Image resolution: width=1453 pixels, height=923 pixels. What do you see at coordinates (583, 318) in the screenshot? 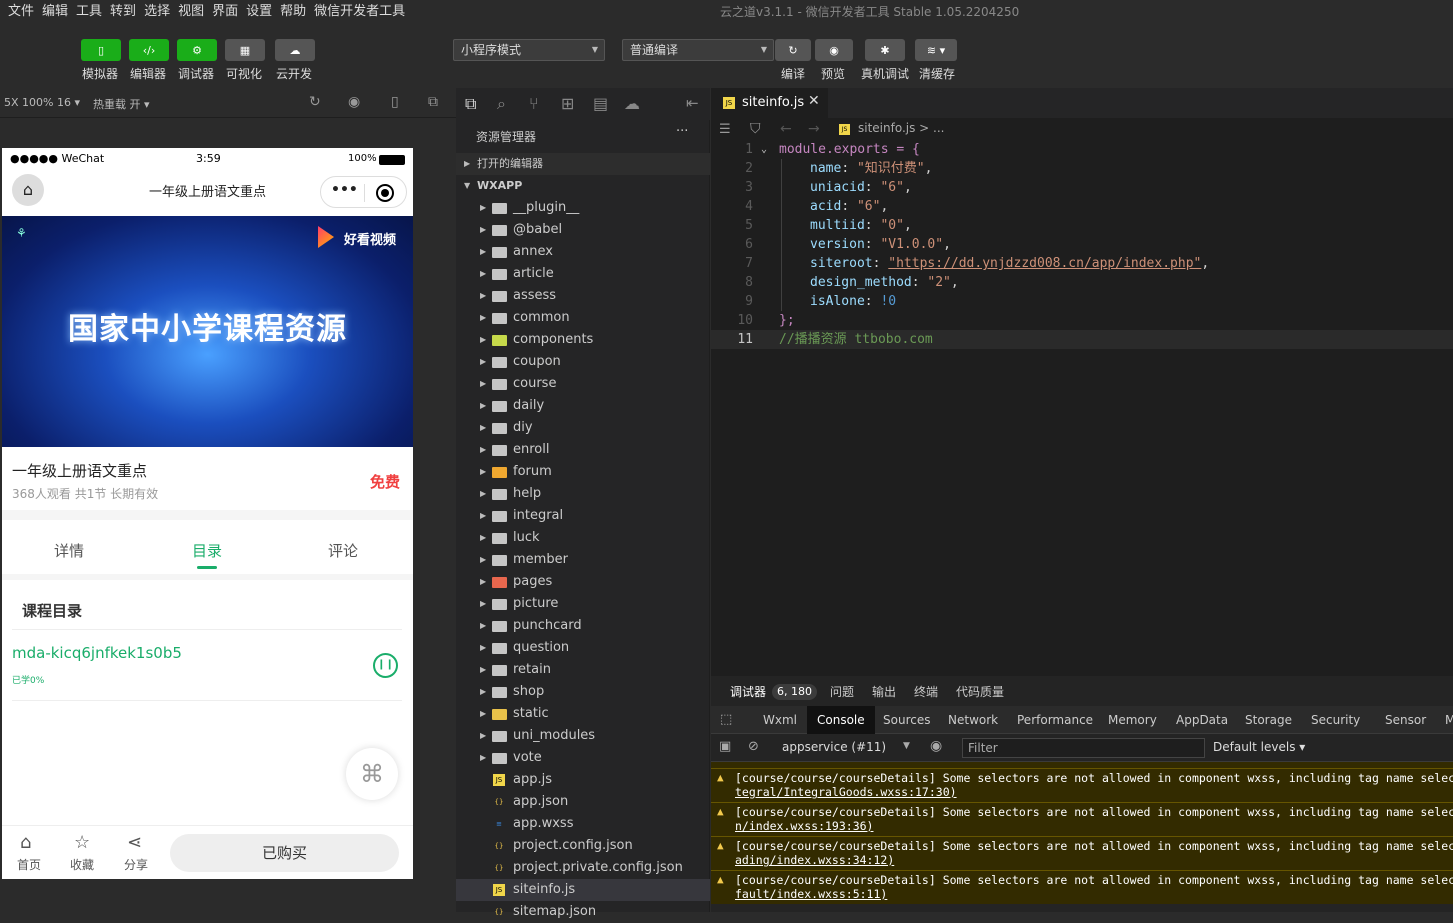
I see `folder-item: ▶ common` at bounding box center [583, 318].